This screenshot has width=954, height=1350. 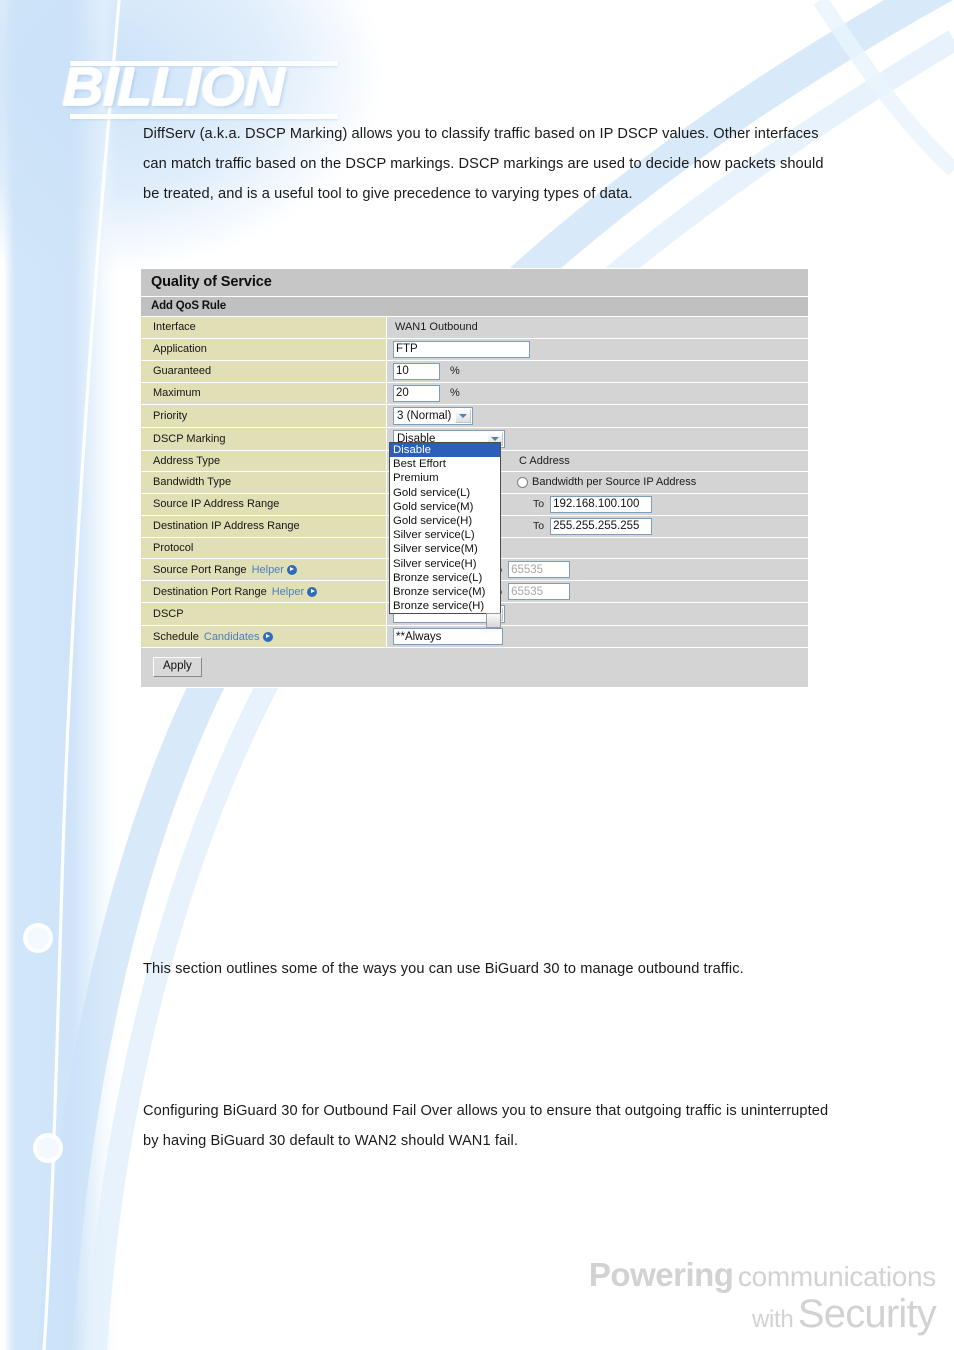 What do you see at coordinates (661, 1274) in the screenshot?
I see `tagline-powering: Powering` at bounding box center [661, 1274].